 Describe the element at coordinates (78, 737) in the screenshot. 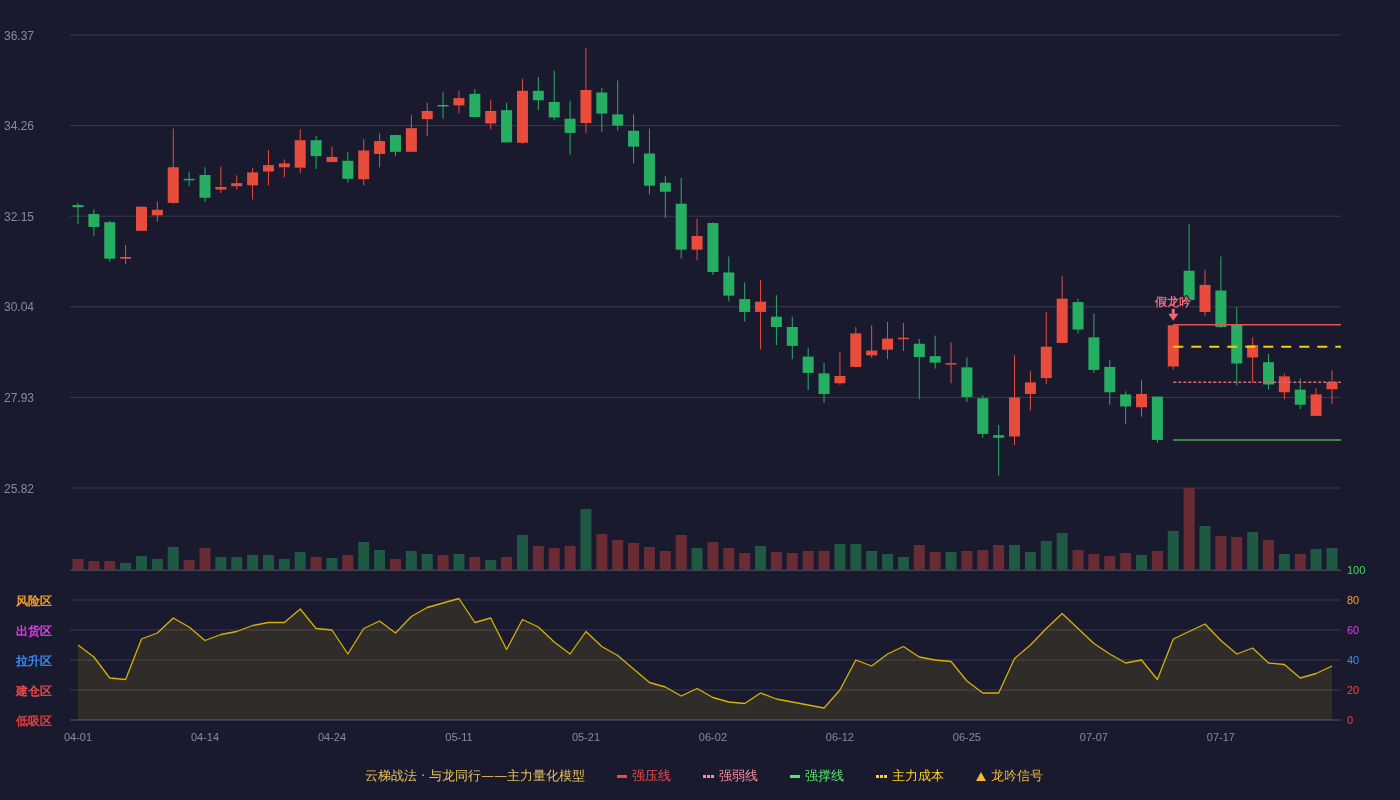

I see `date-axis-label: 04-01` at that location.